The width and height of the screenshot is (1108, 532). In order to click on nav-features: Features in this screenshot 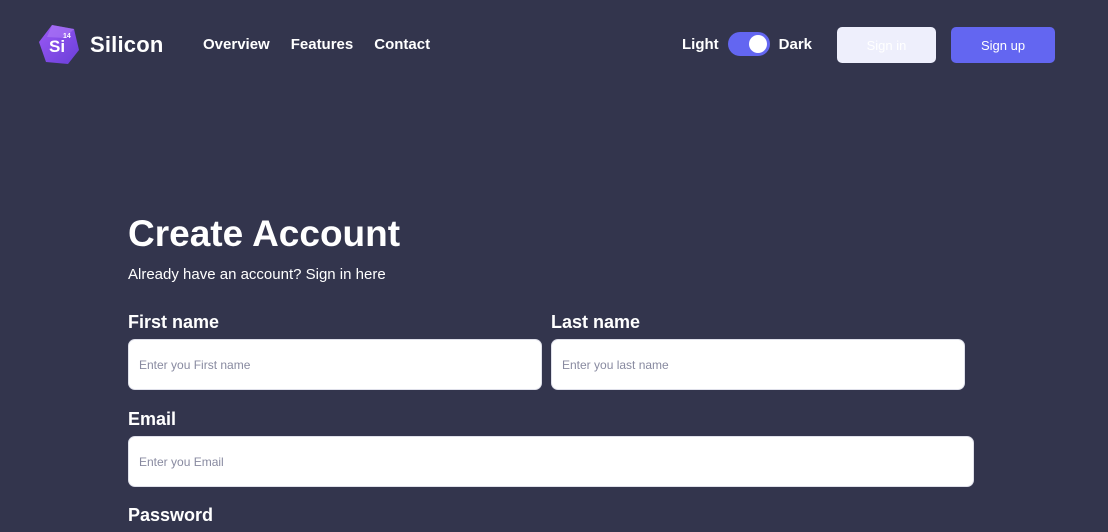, I will do `click(322, 44)`.